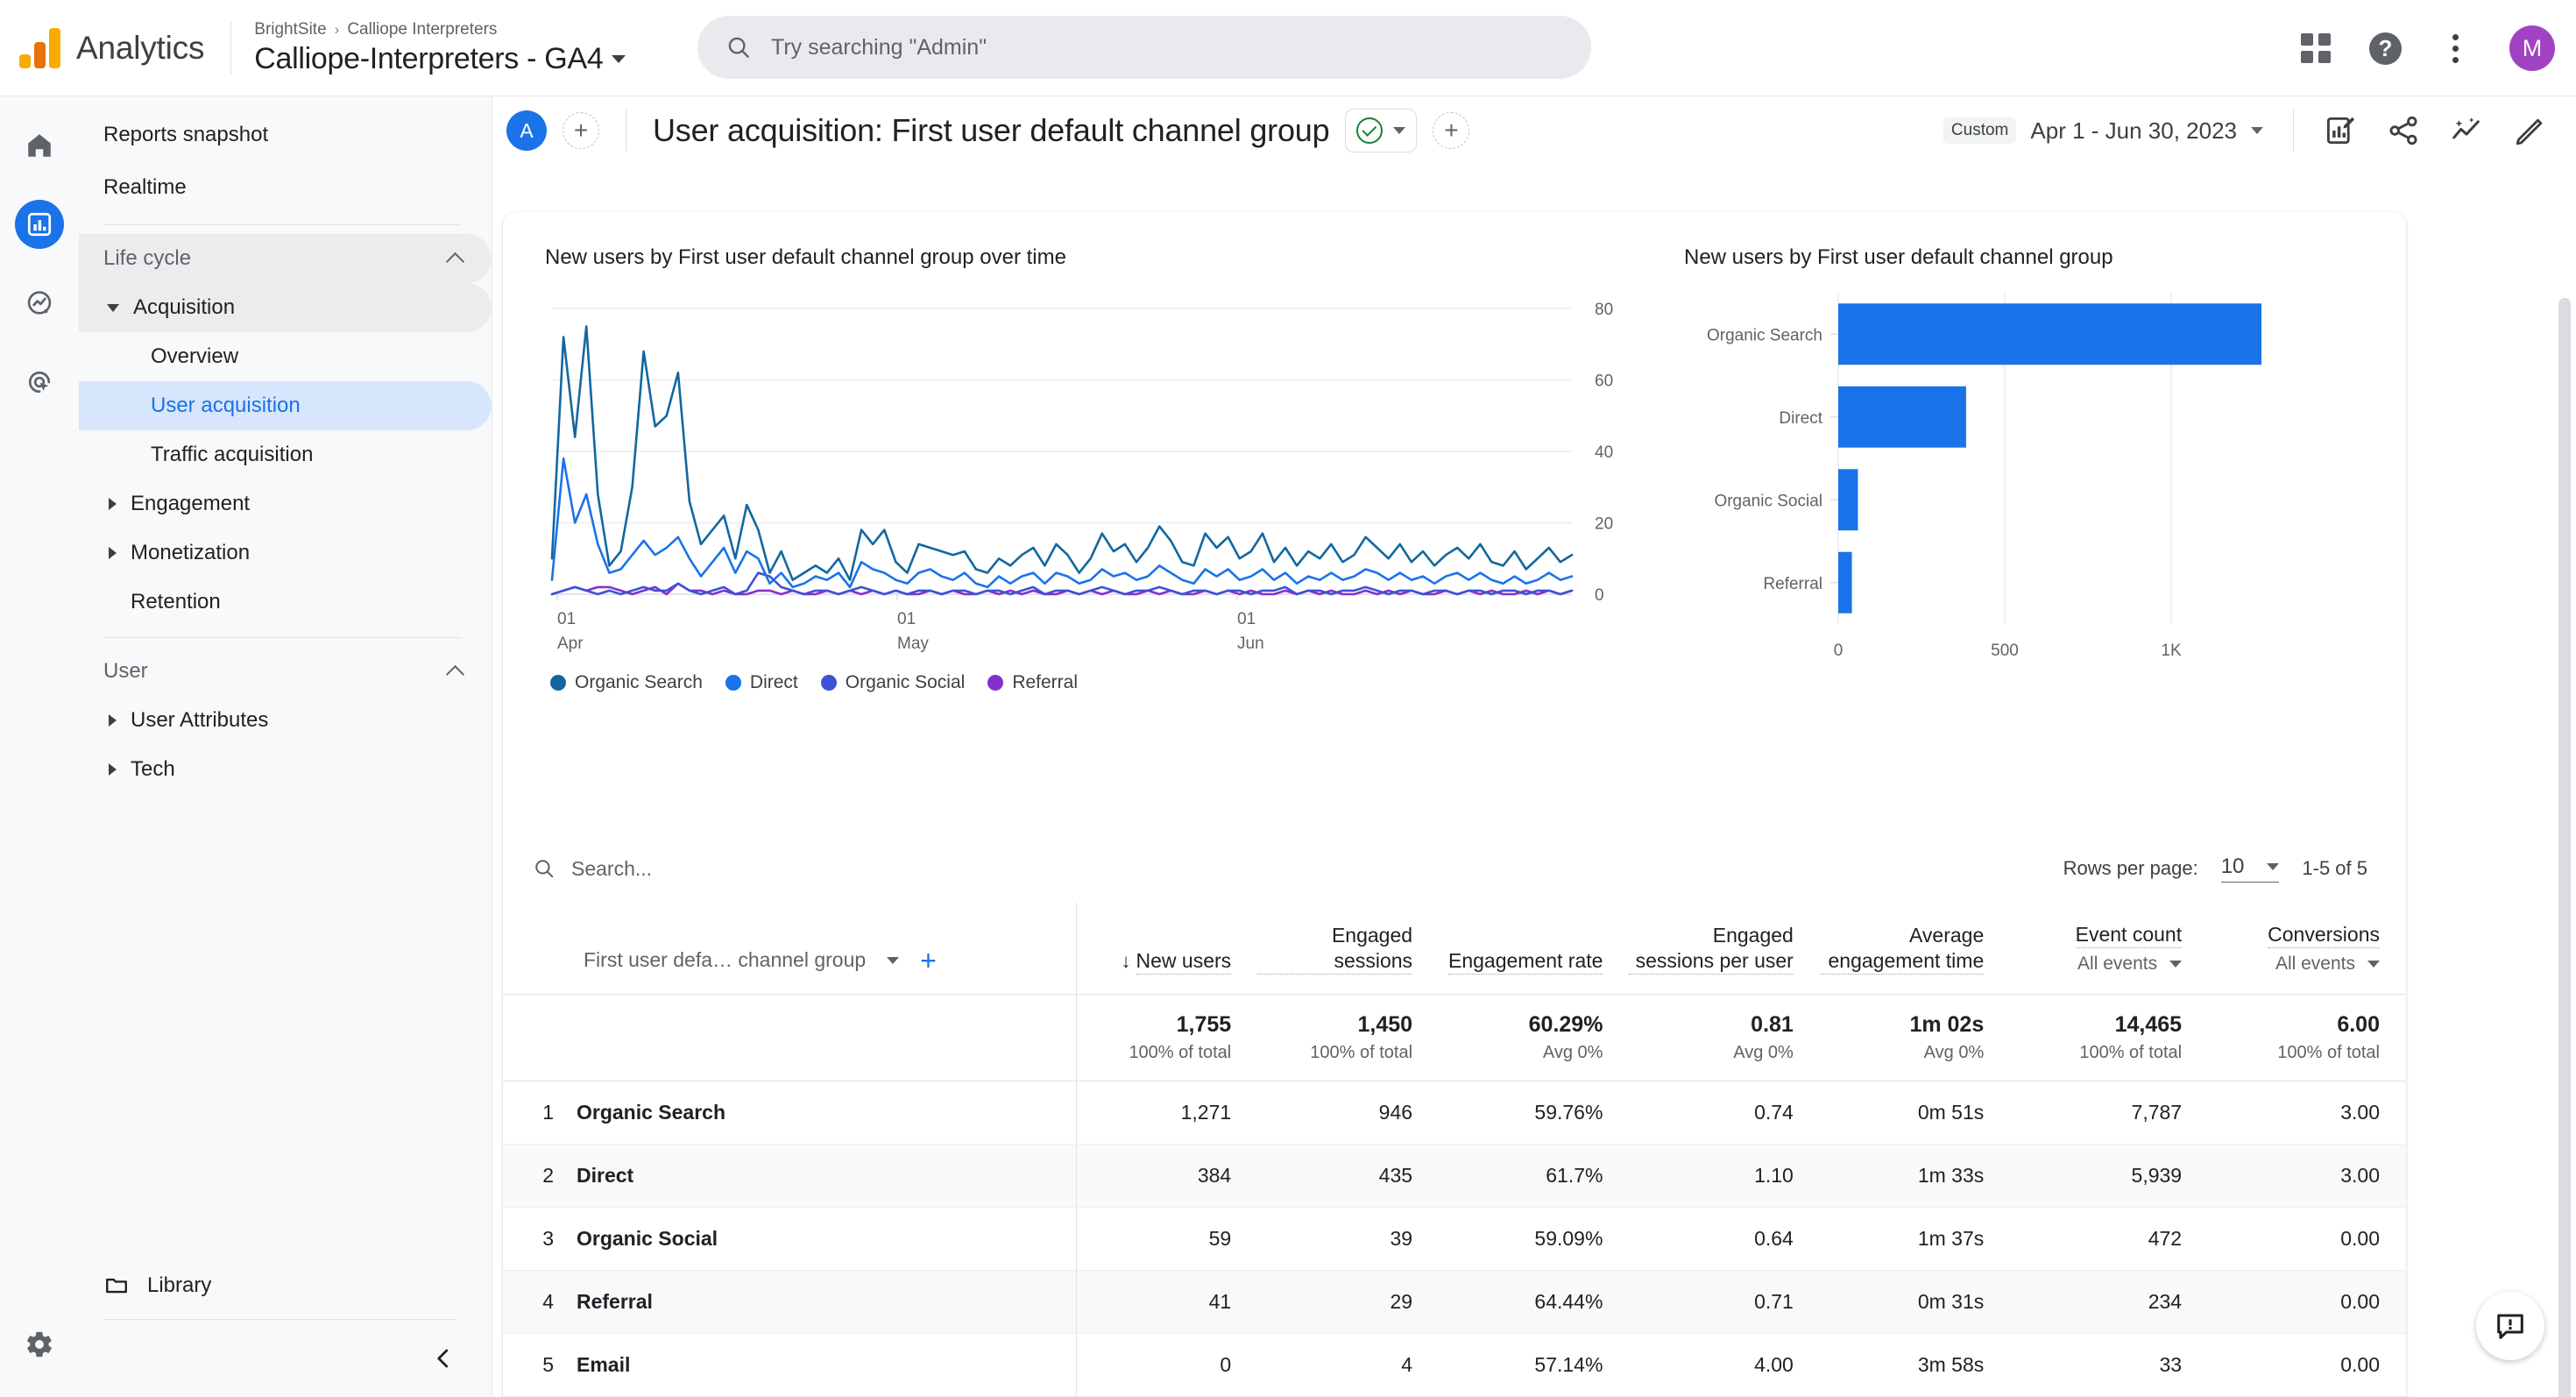 Image resolution: width=2576 pixels, height=1397 pixels. I want to click on table-row: 2 Direct 384 435 61.7% 1.10 1m 33s 5,939 3.00, so click(1454, 1176).